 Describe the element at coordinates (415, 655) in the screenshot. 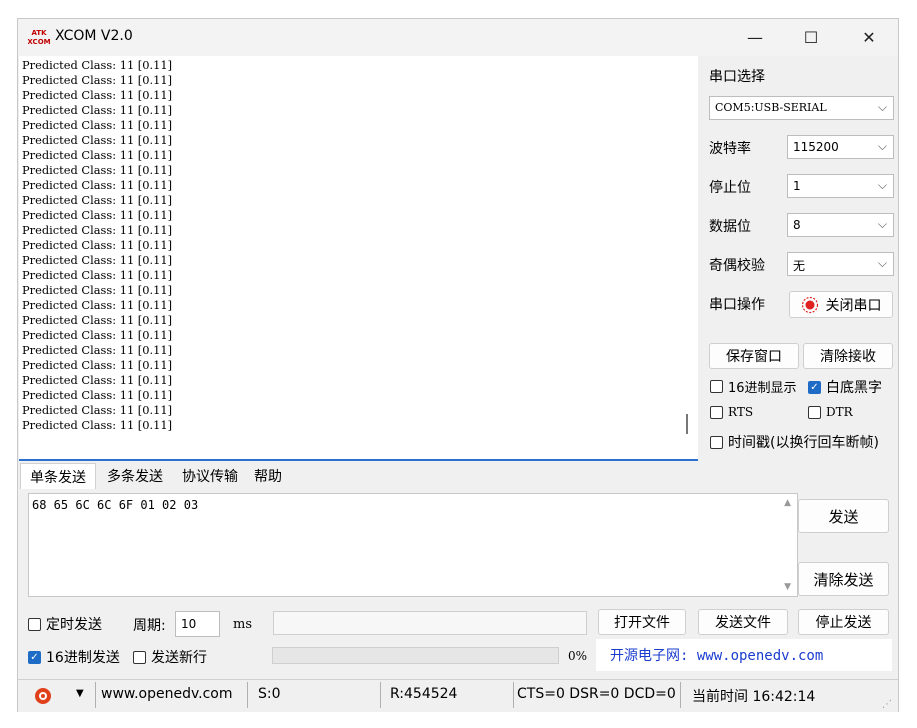

I see `send-progress-bar` at that location.